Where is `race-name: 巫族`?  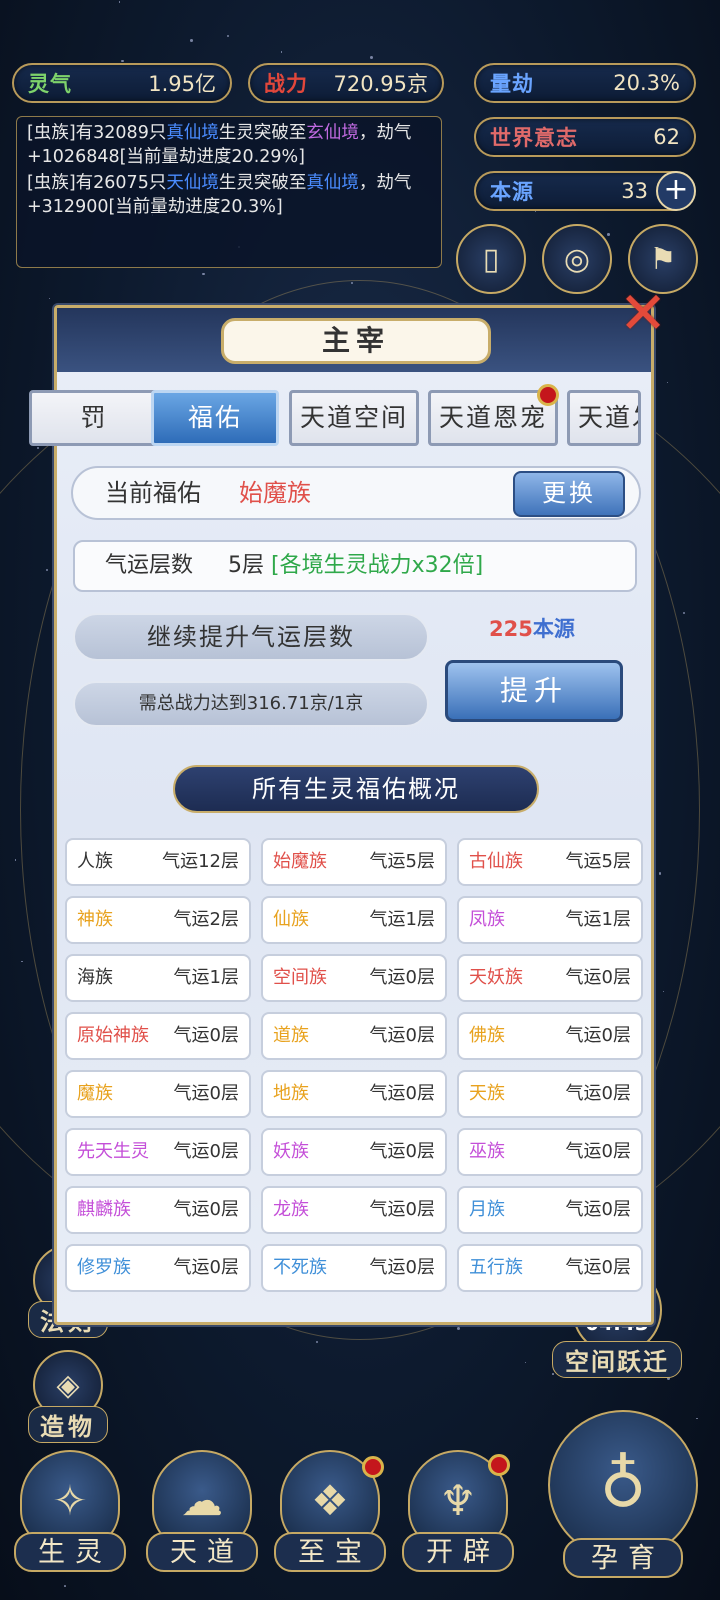
race-name: 巫族 is located at coordinates (487, 1151).